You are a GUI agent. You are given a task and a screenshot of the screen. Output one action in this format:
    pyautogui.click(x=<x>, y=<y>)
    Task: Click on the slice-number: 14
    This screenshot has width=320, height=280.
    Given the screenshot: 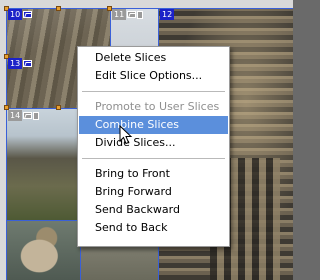 What is the action you would take?
    pyautogui.click(x=15, y=115)
    